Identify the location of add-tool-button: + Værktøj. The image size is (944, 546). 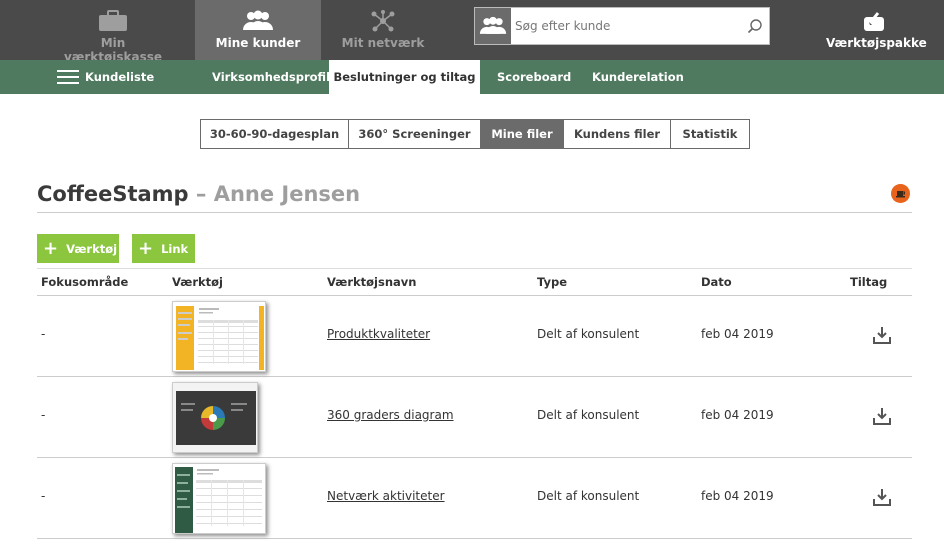
(78, 248).